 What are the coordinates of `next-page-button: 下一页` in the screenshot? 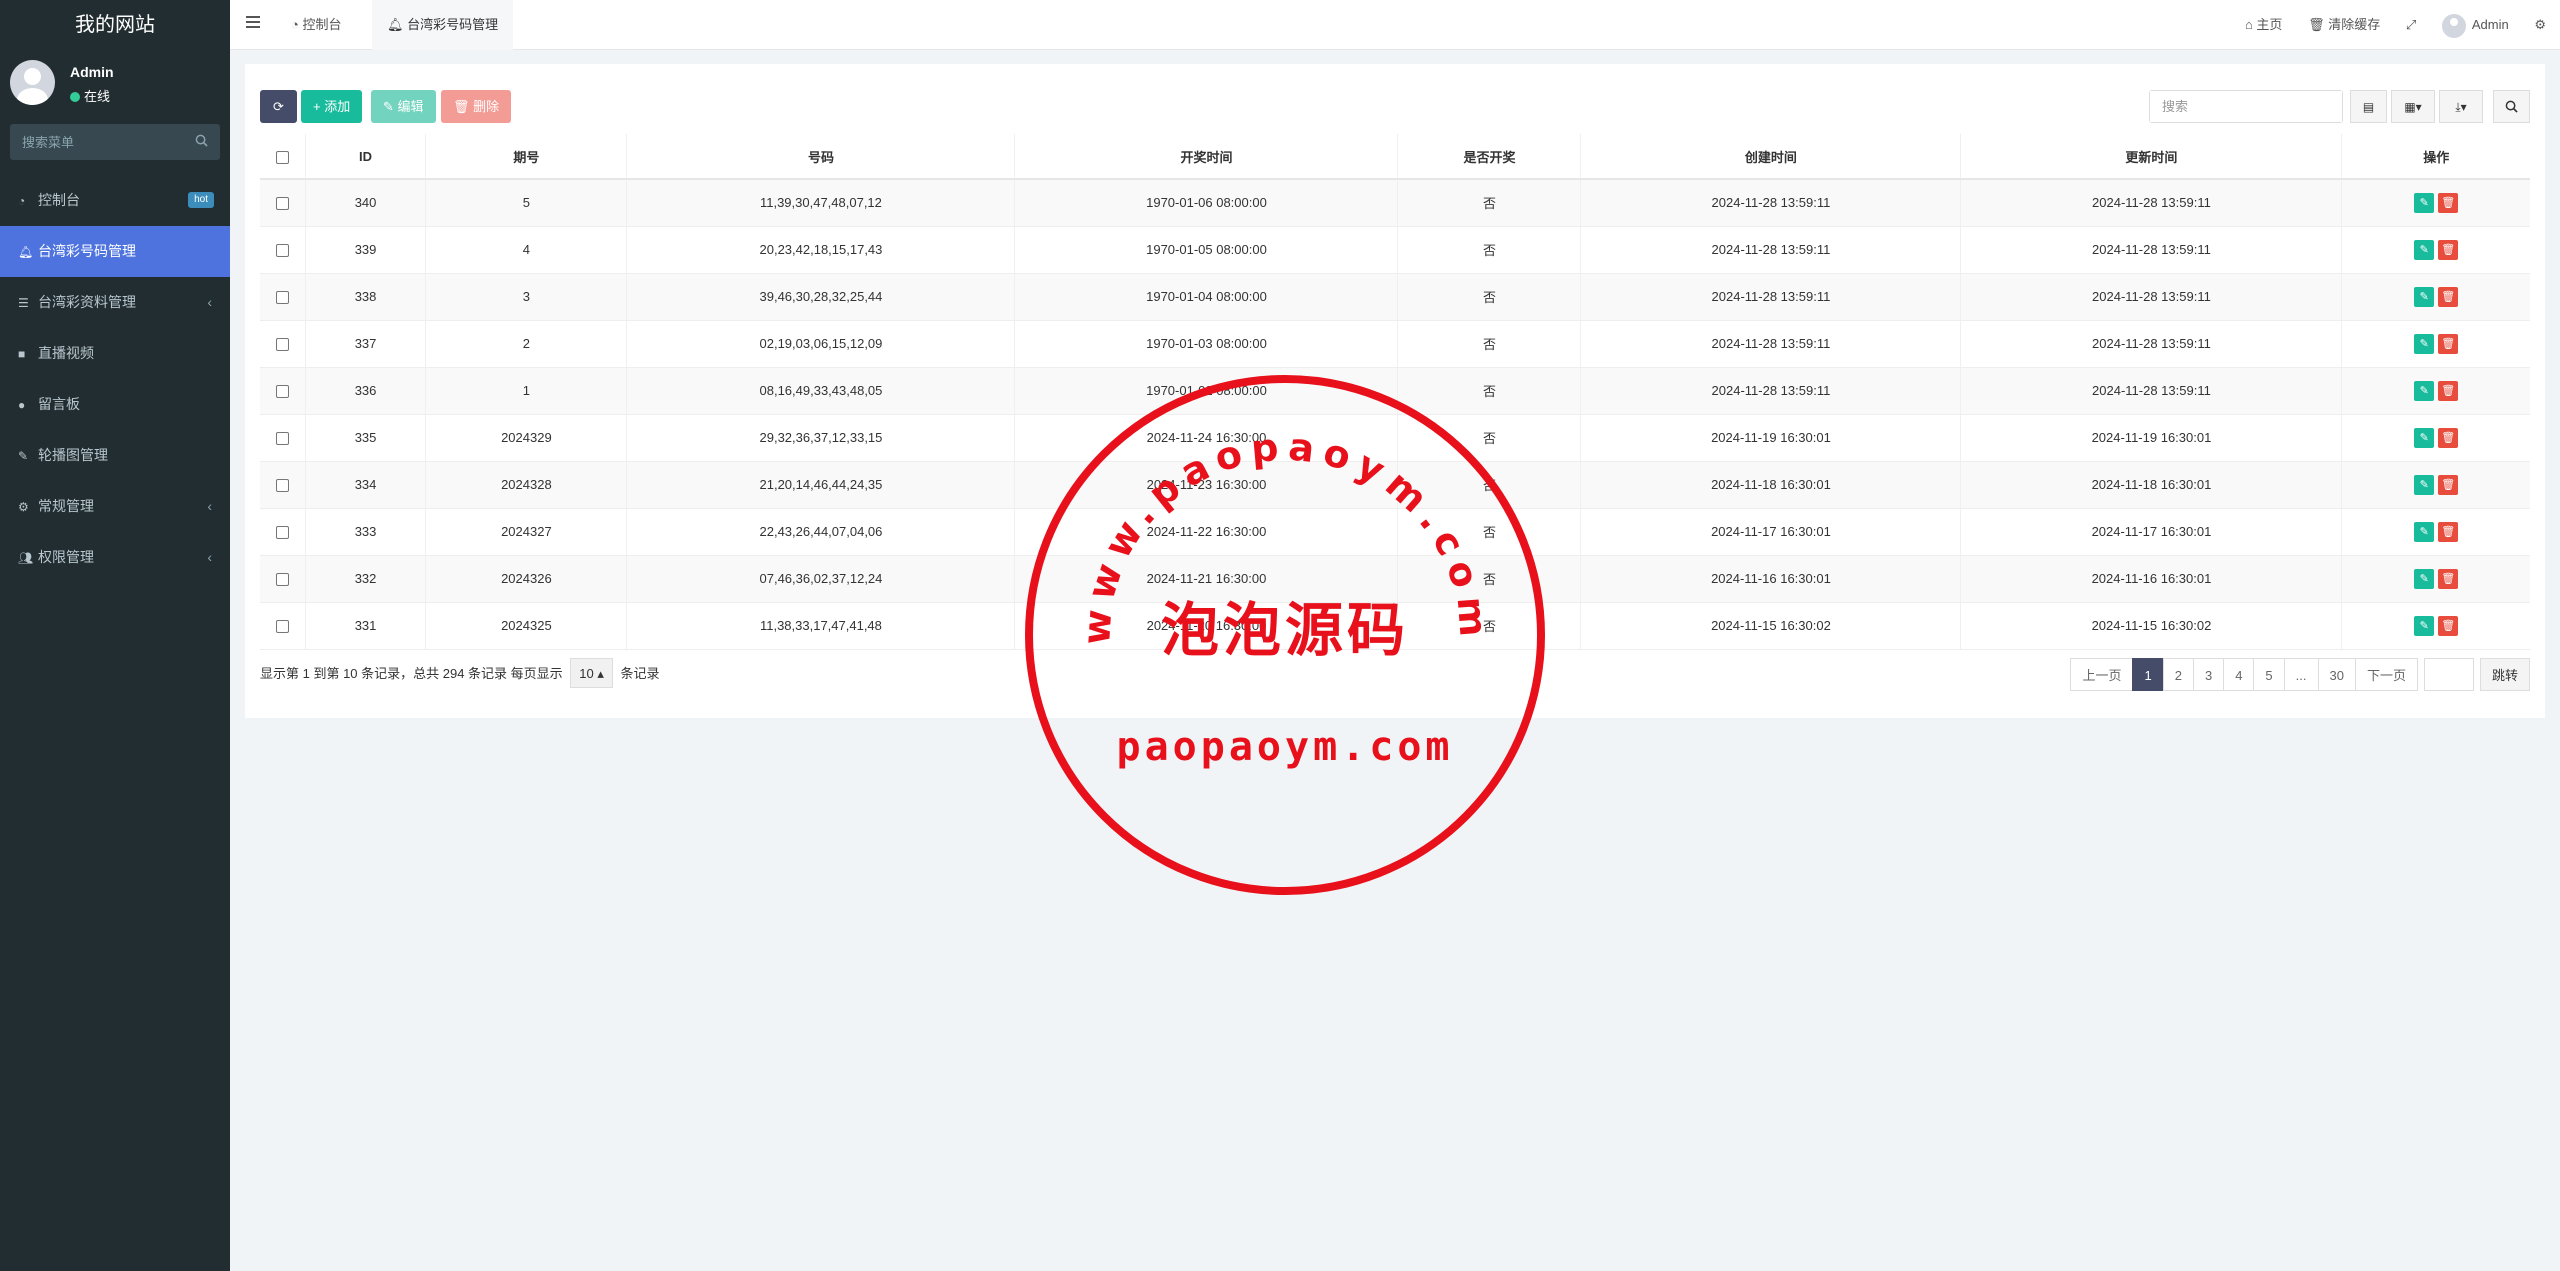 It's located at (2386, 674).